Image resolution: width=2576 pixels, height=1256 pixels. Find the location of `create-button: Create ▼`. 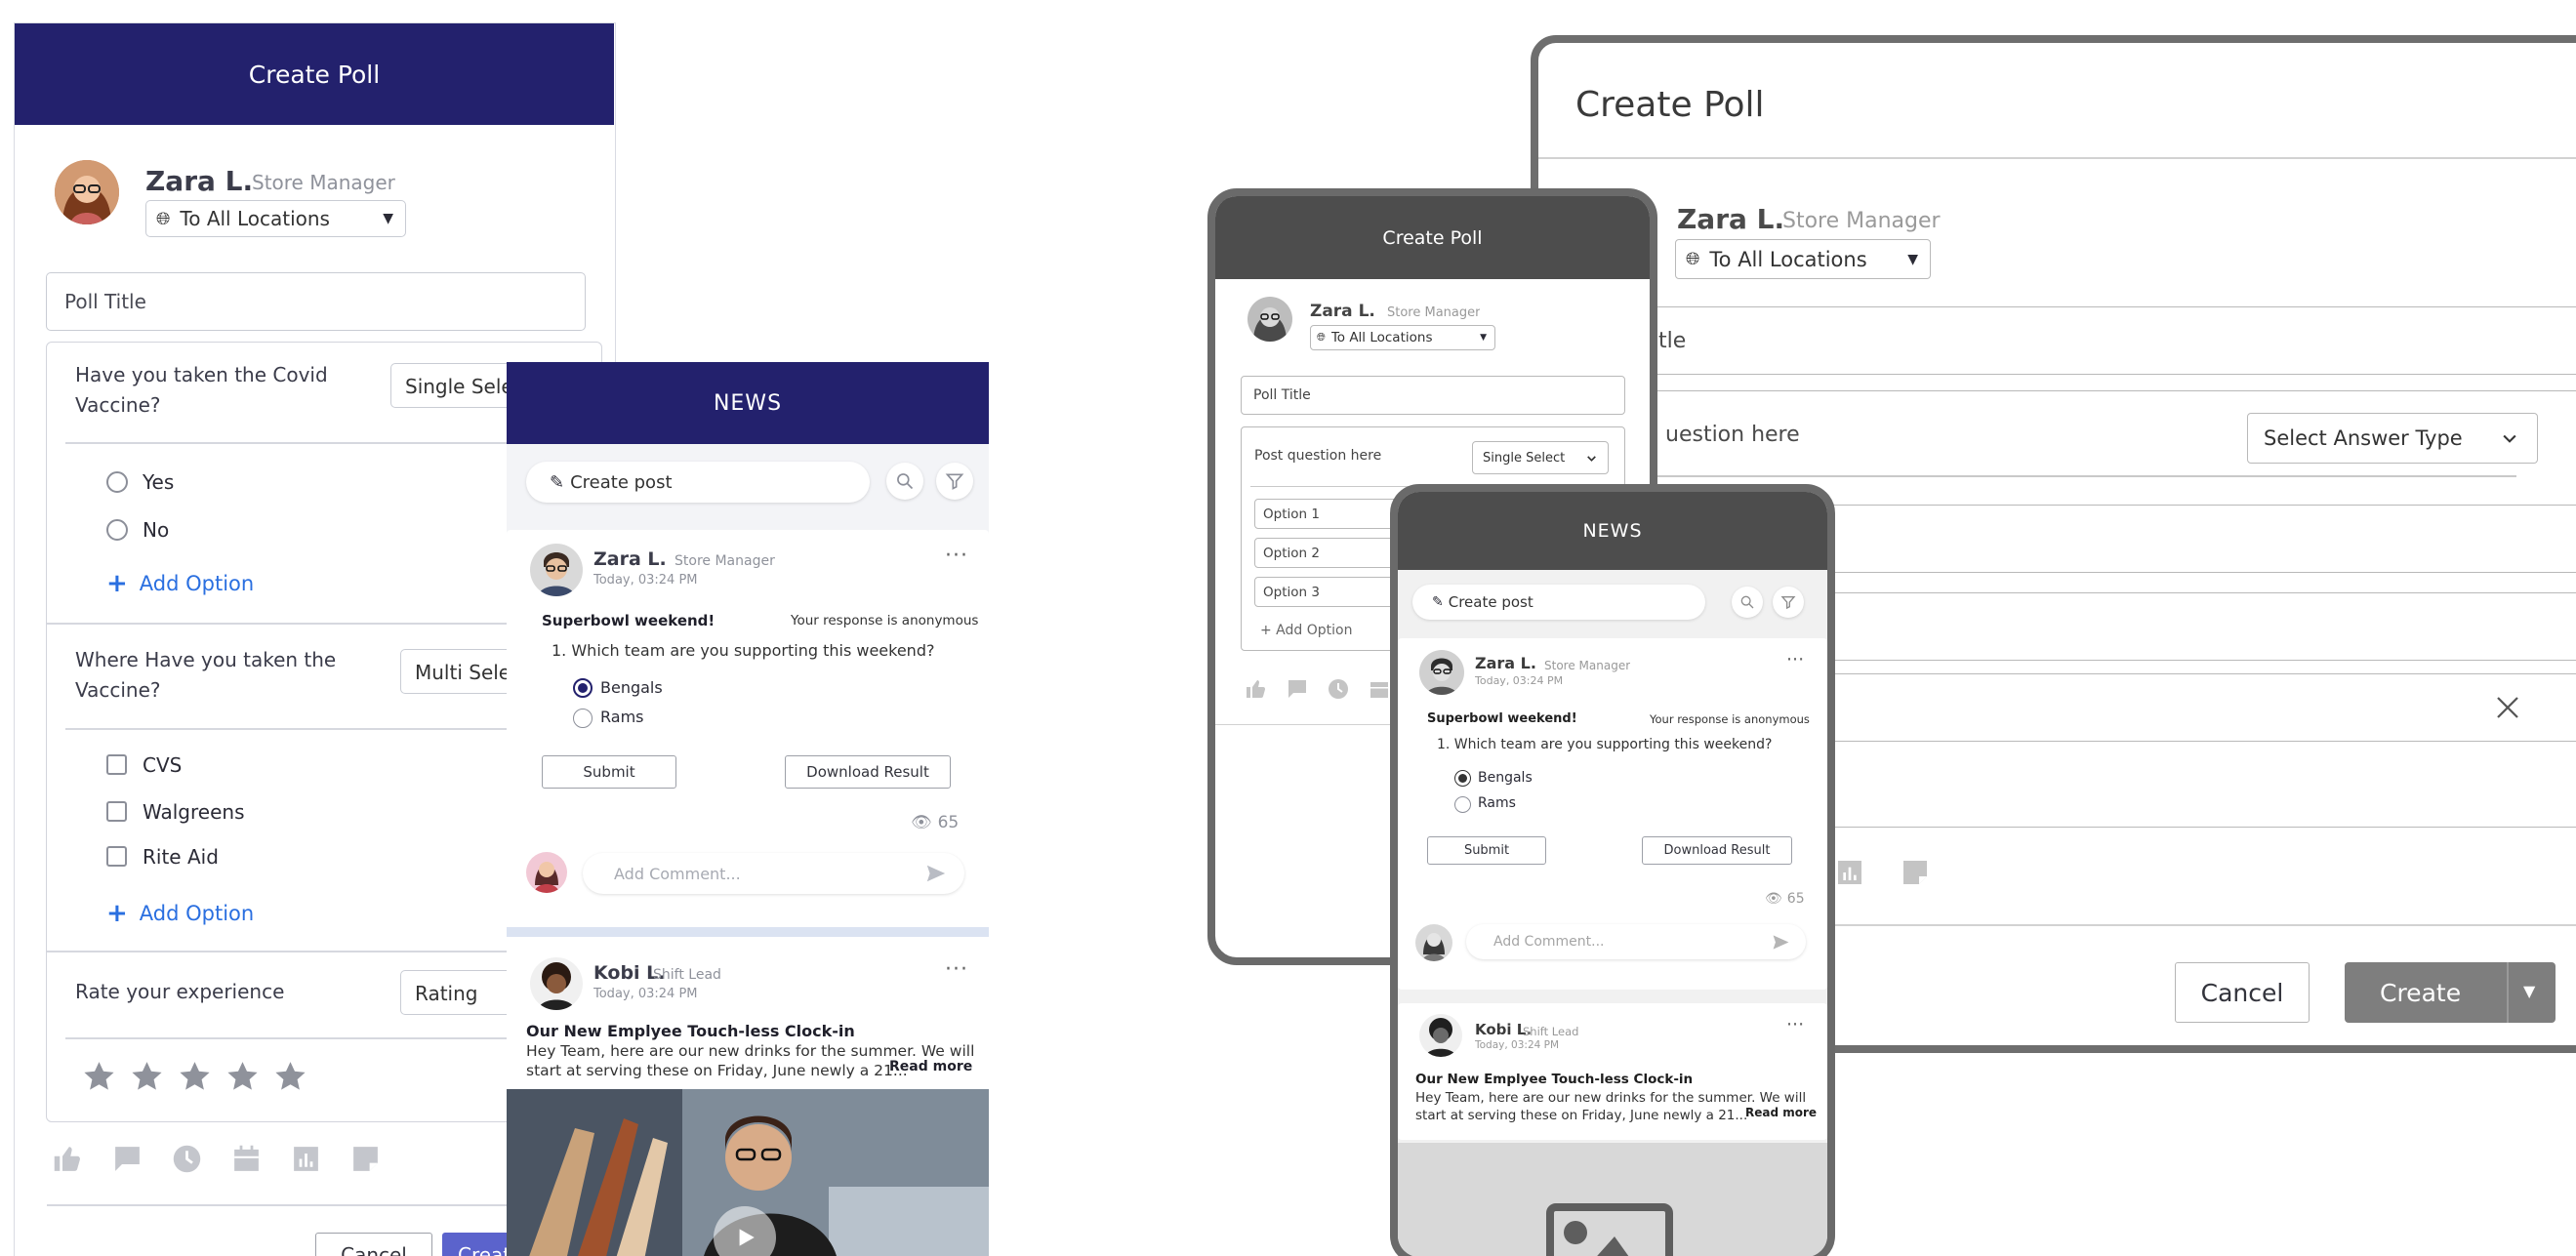

create-button: Create ▼ is located at coordinates (2450, 992).